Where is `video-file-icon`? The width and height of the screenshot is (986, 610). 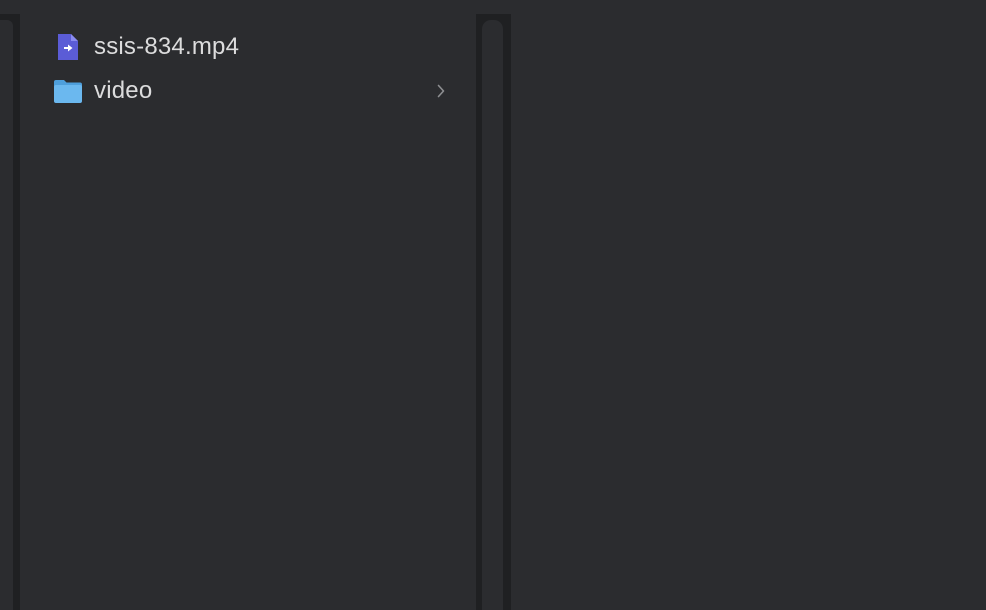
video-file-icon is located at coordinates (68, 47).